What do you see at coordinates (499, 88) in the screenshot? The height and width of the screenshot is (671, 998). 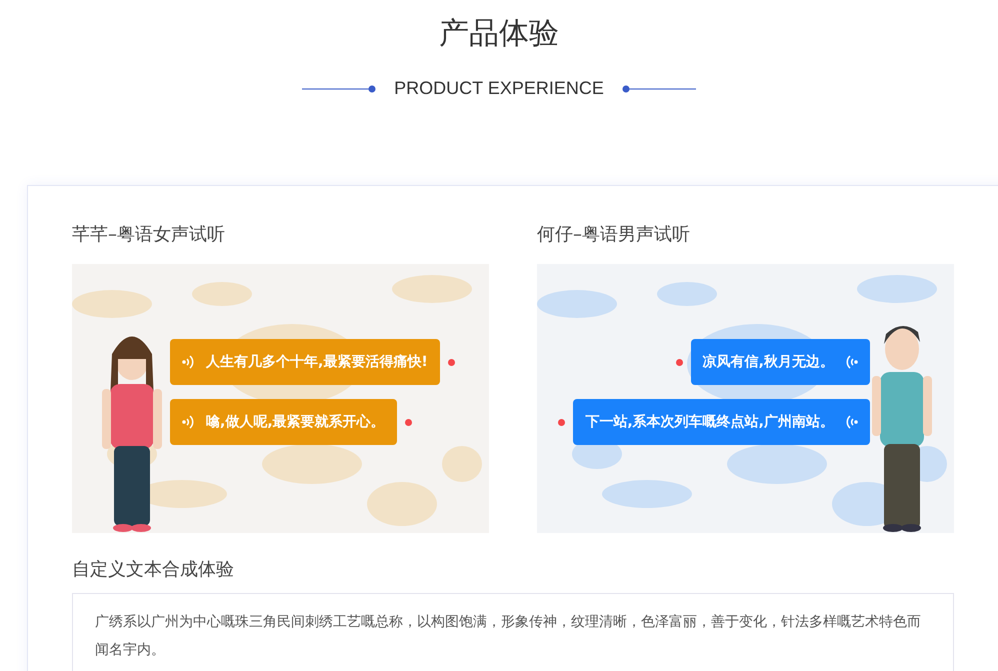 I see `section-subtitle: PRODUCT EXPERIENCE` at bounding box center [499, 88].